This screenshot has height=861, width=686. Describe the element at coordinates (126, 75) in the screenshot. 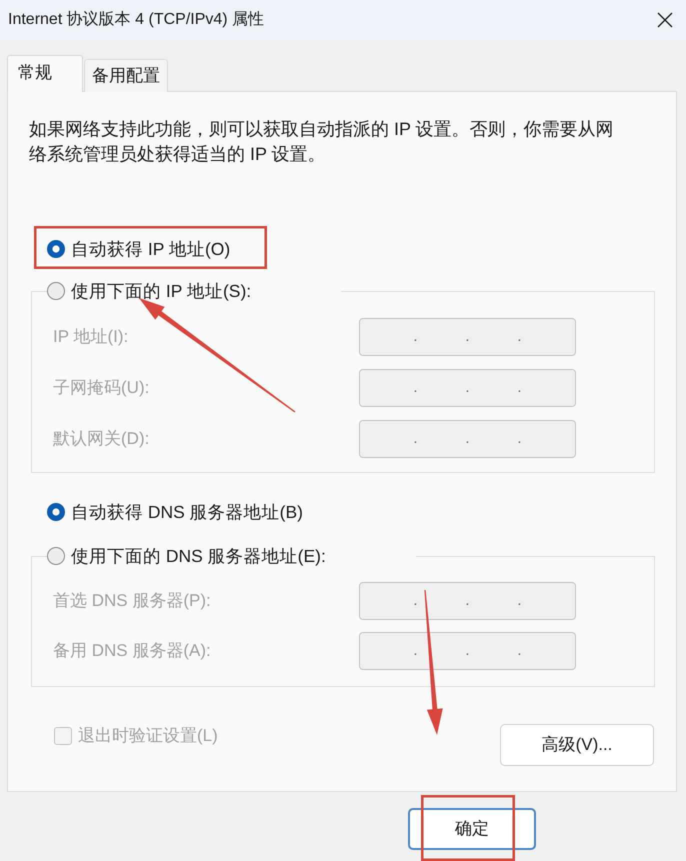

I see `tab: 备用配置` at that location.